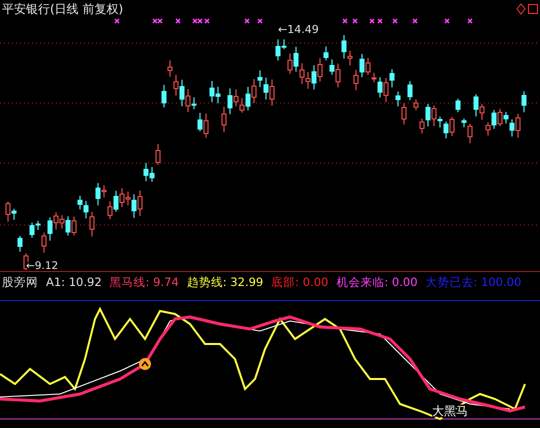  What do you see at coordinates (74, 282) in the screenshot?
I see `indicator-value: A1: 10.92` at bounding box center [74, 282].